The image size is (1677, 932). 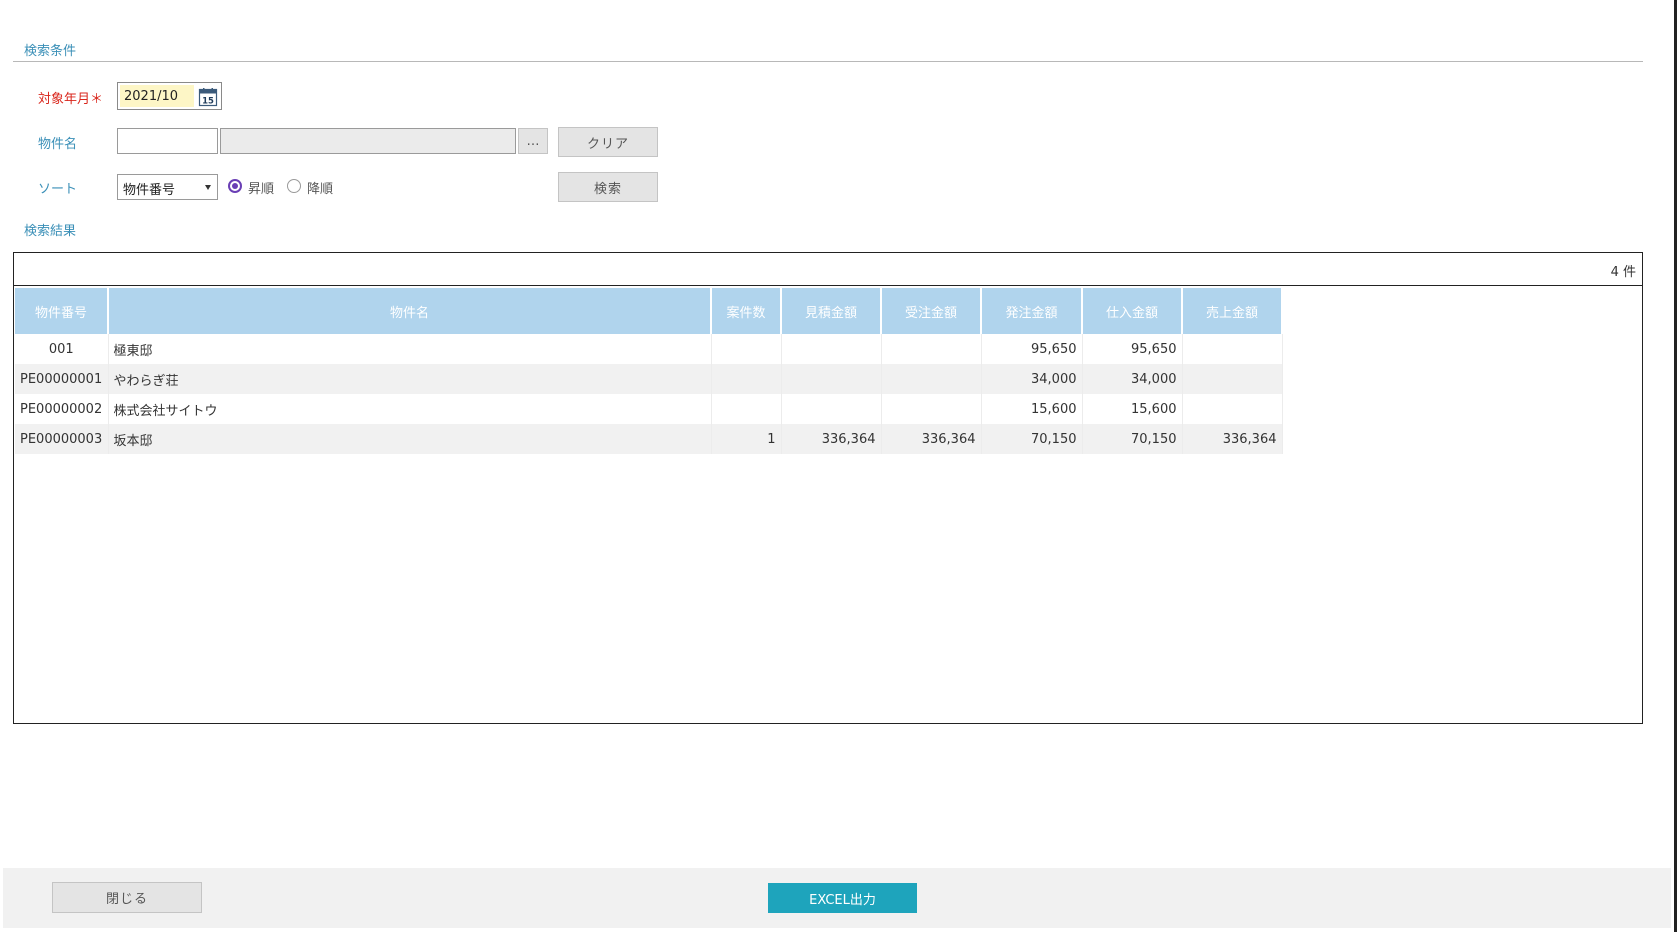 I want to click on cell-order-placed-amount: 95,650, so click(x=1032, y=349).